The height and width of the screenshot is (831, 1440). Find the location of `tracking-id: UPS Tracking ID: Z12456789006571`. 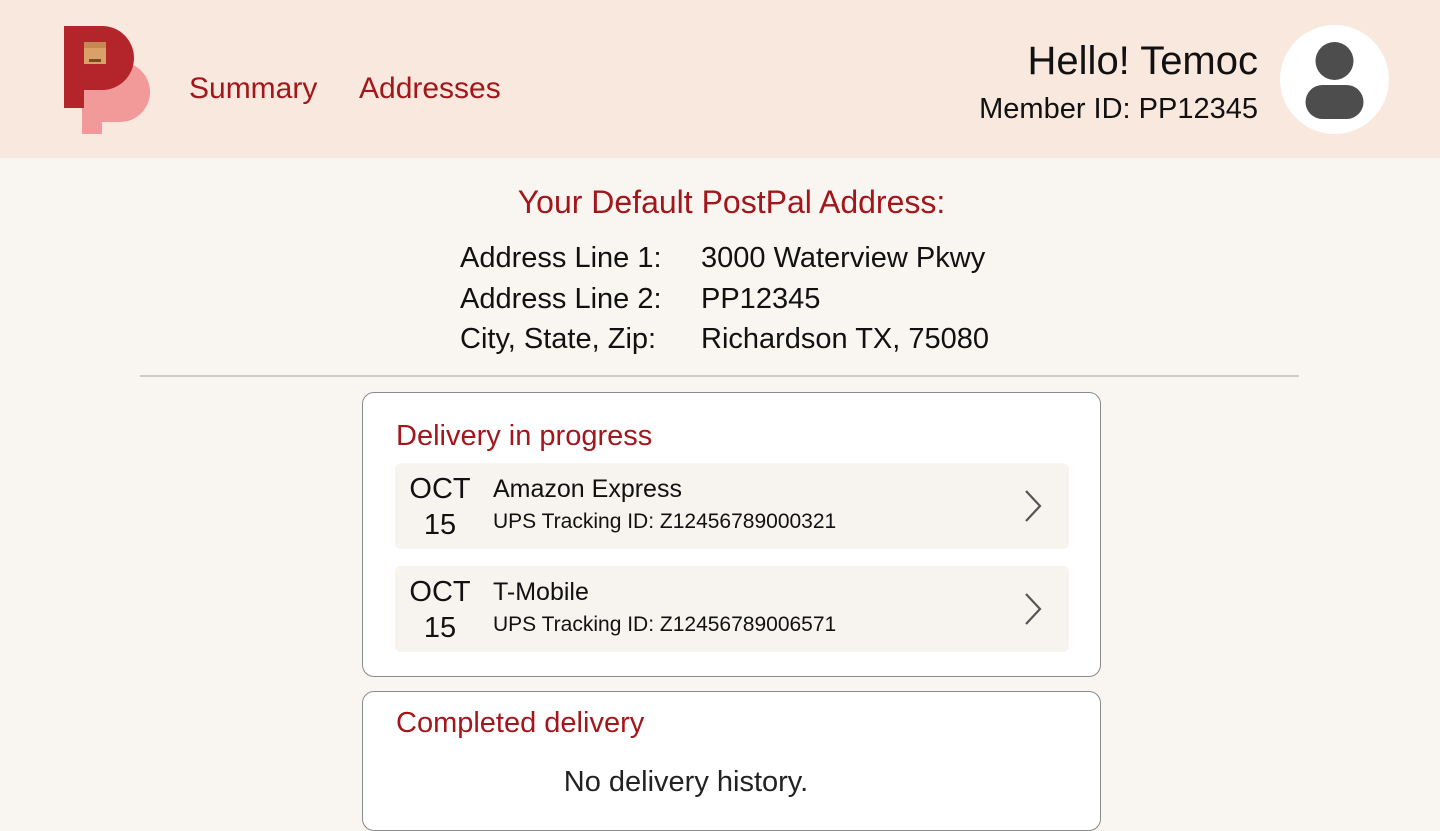

tracking-id: UPS Tracking ID: Z12456789006571 is located at coordinates (665, 624).